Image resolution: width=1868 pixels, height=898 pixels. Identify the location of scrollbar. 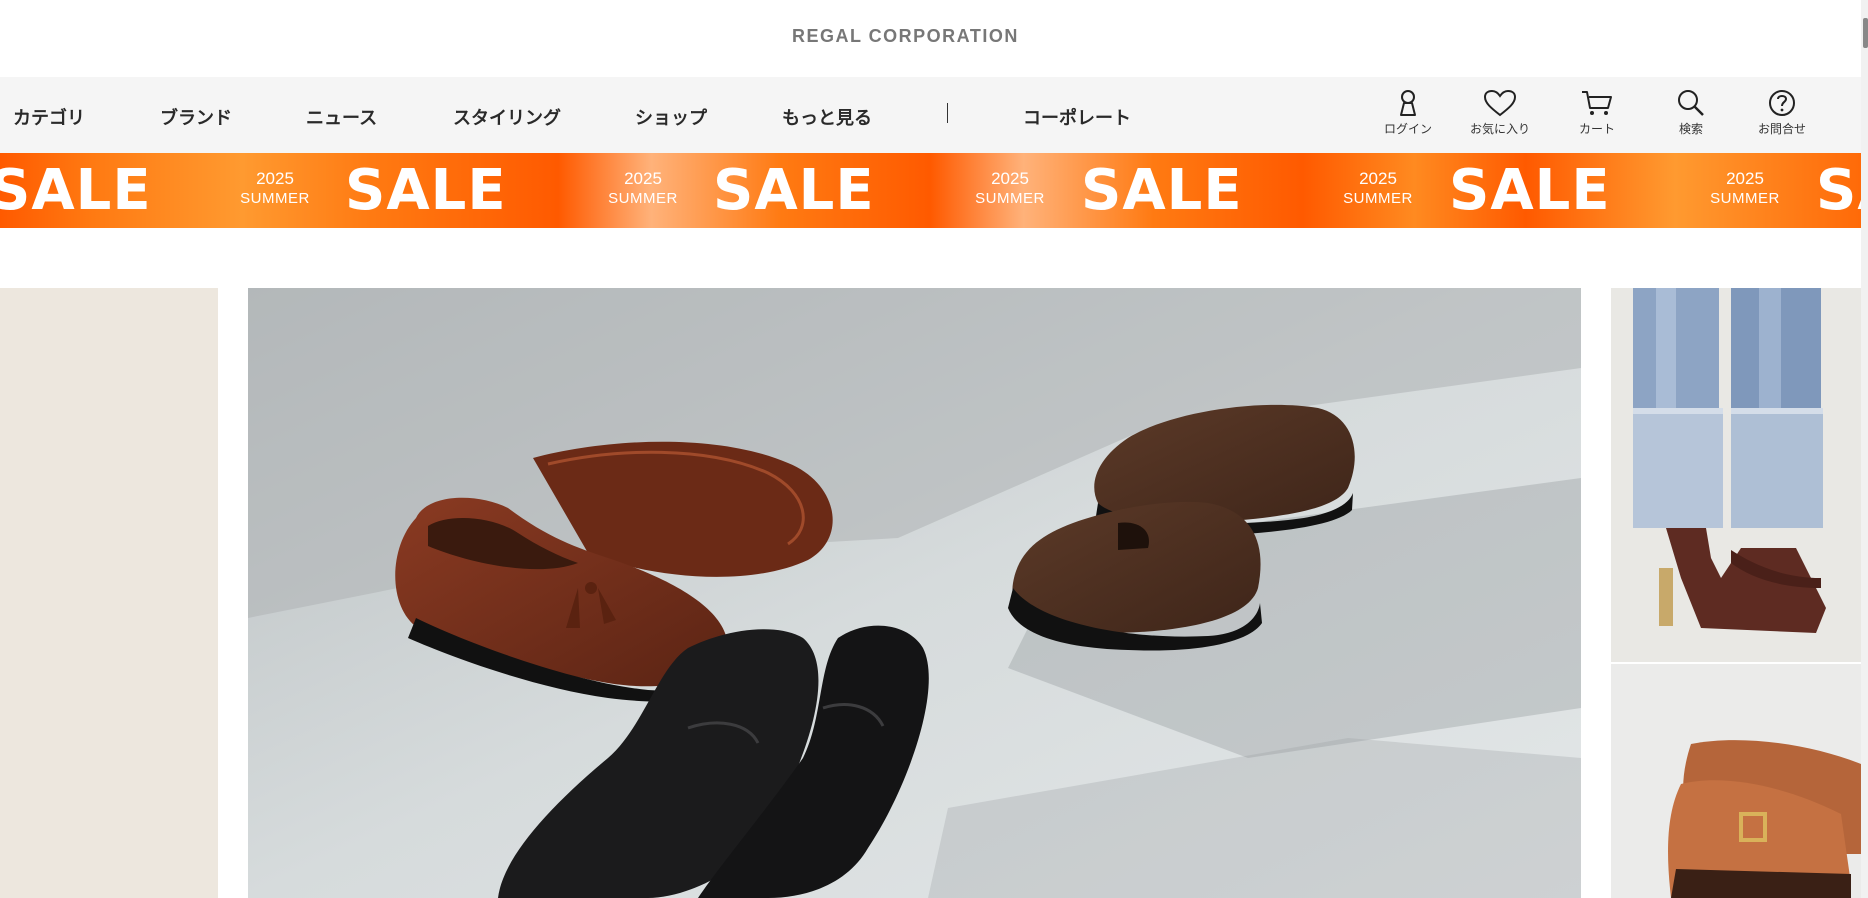
(1864, 449).